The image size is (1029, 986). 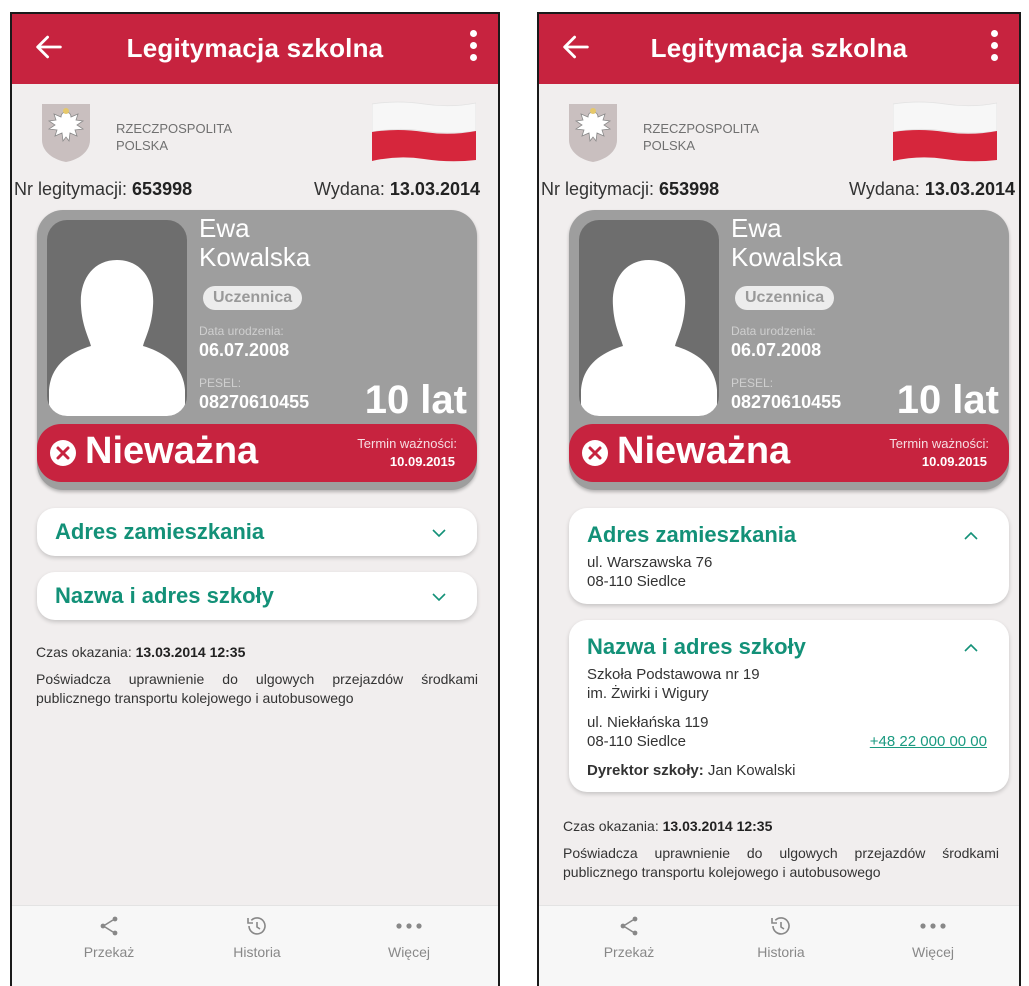 What do you see at coordinates (636, 581) in the screenshot?
I see `address-city: 08-110 Siedlce` at bounding box center [636, 581].